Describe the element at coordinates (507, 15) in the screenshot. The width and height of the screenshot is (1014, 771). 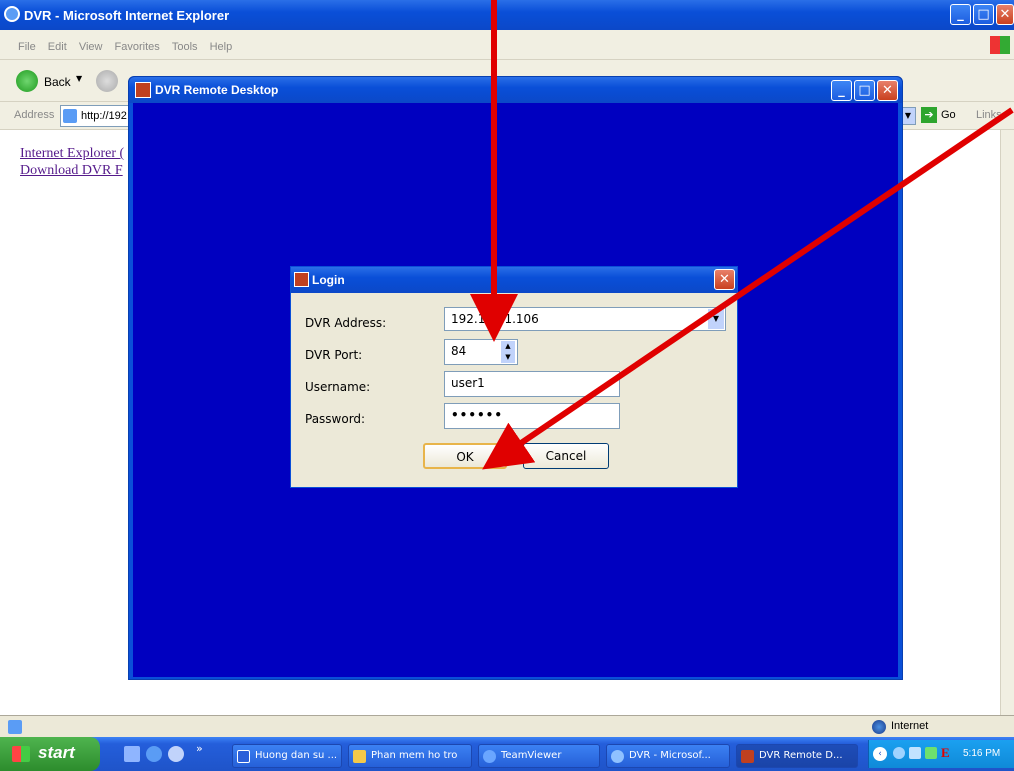
I see `ie-title-bar: DVR - Microsoft Internet Explorer _ □ ✕` at that location.